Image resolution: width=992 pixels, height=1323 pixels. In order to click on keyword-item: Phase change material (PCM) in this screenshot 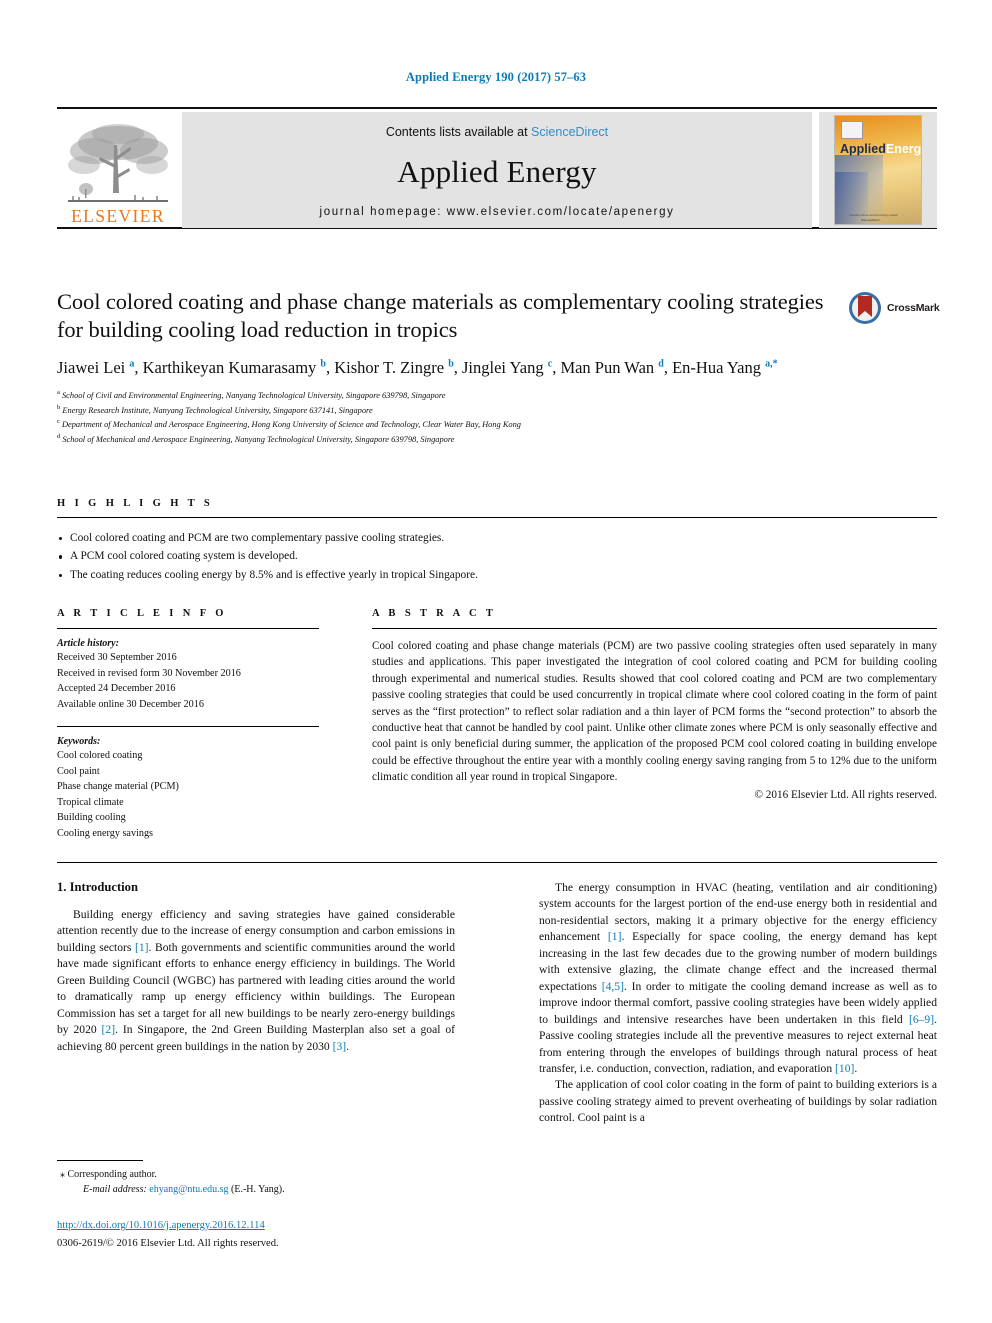, I will do `click(118, 786)`.